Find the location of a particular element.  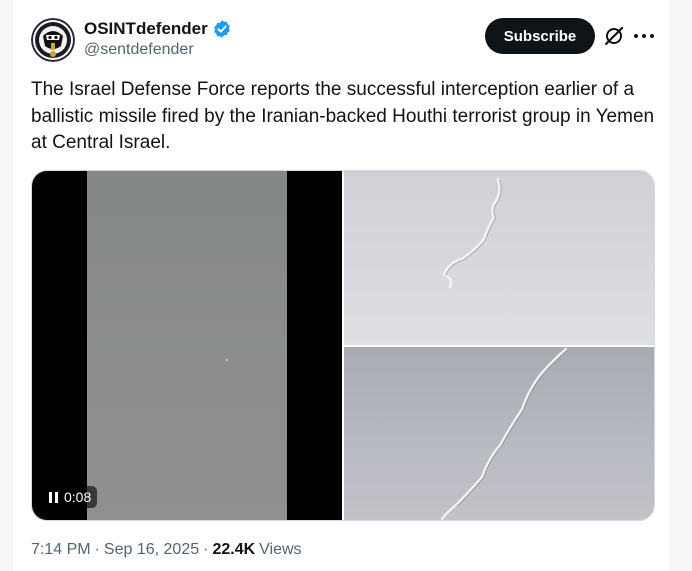

missile-trail-photo-bottom is located at coordinates (499, 433).